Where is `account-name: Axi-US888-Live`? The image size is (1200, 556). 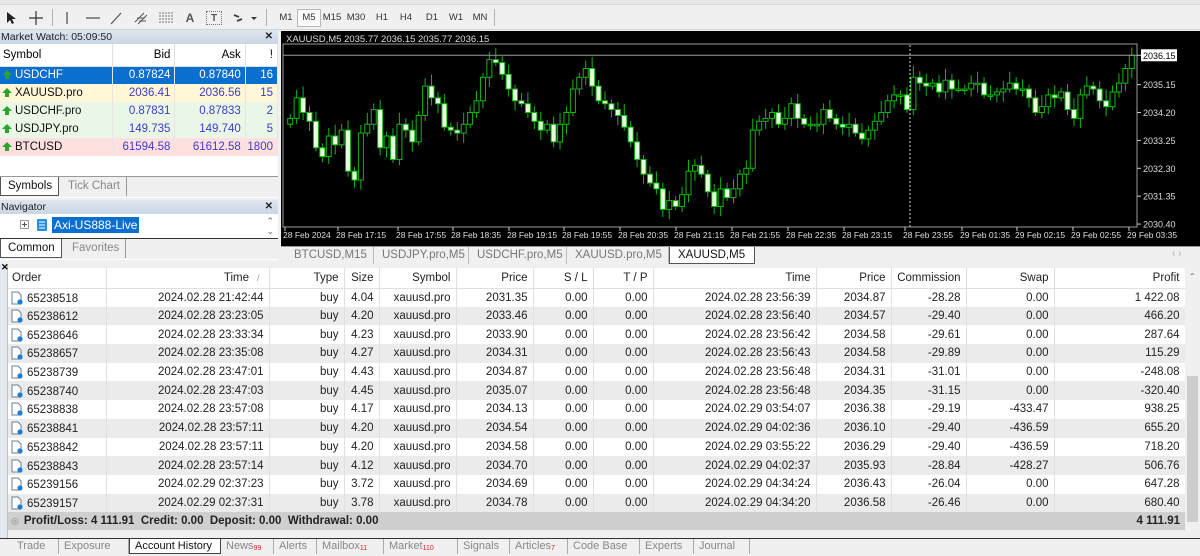
account-name: Axi-US888-Live is located at coordinates (96, 224).